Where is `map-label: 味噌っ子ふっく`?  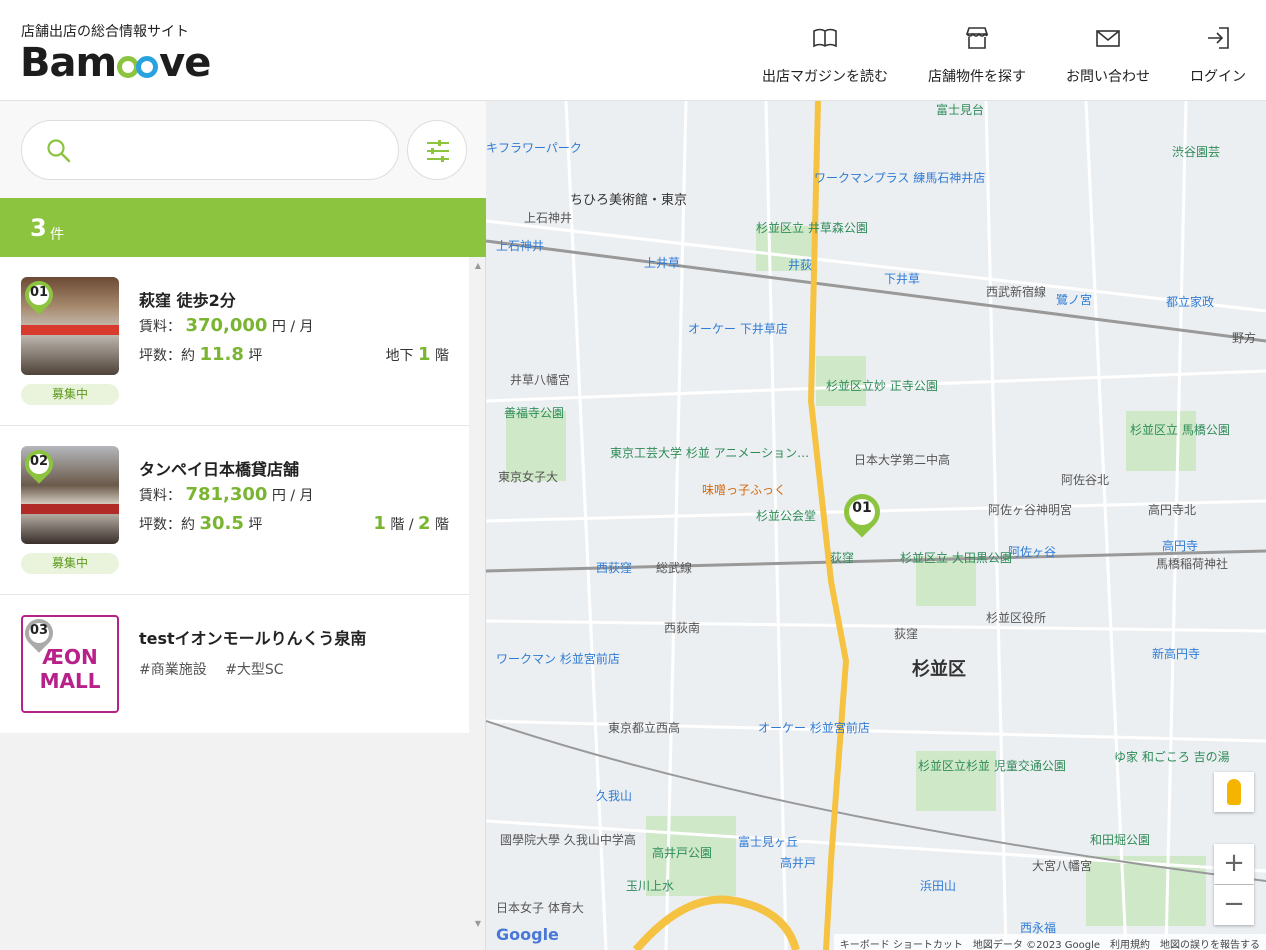
map-label: 味噌っ子ふっく is located at coordinates (744, 490).